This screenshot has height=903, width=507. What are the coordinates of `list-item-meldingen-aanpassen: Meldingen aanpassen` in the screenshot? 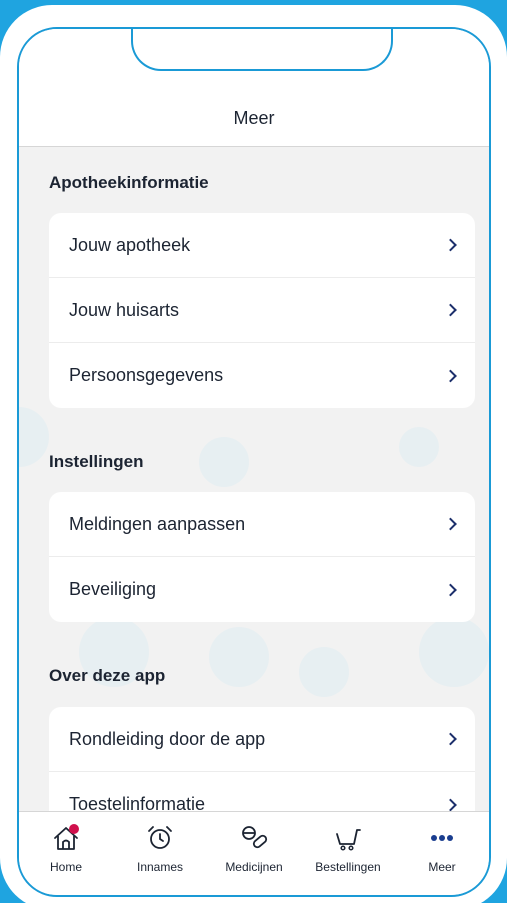 It's located at (262, 524).